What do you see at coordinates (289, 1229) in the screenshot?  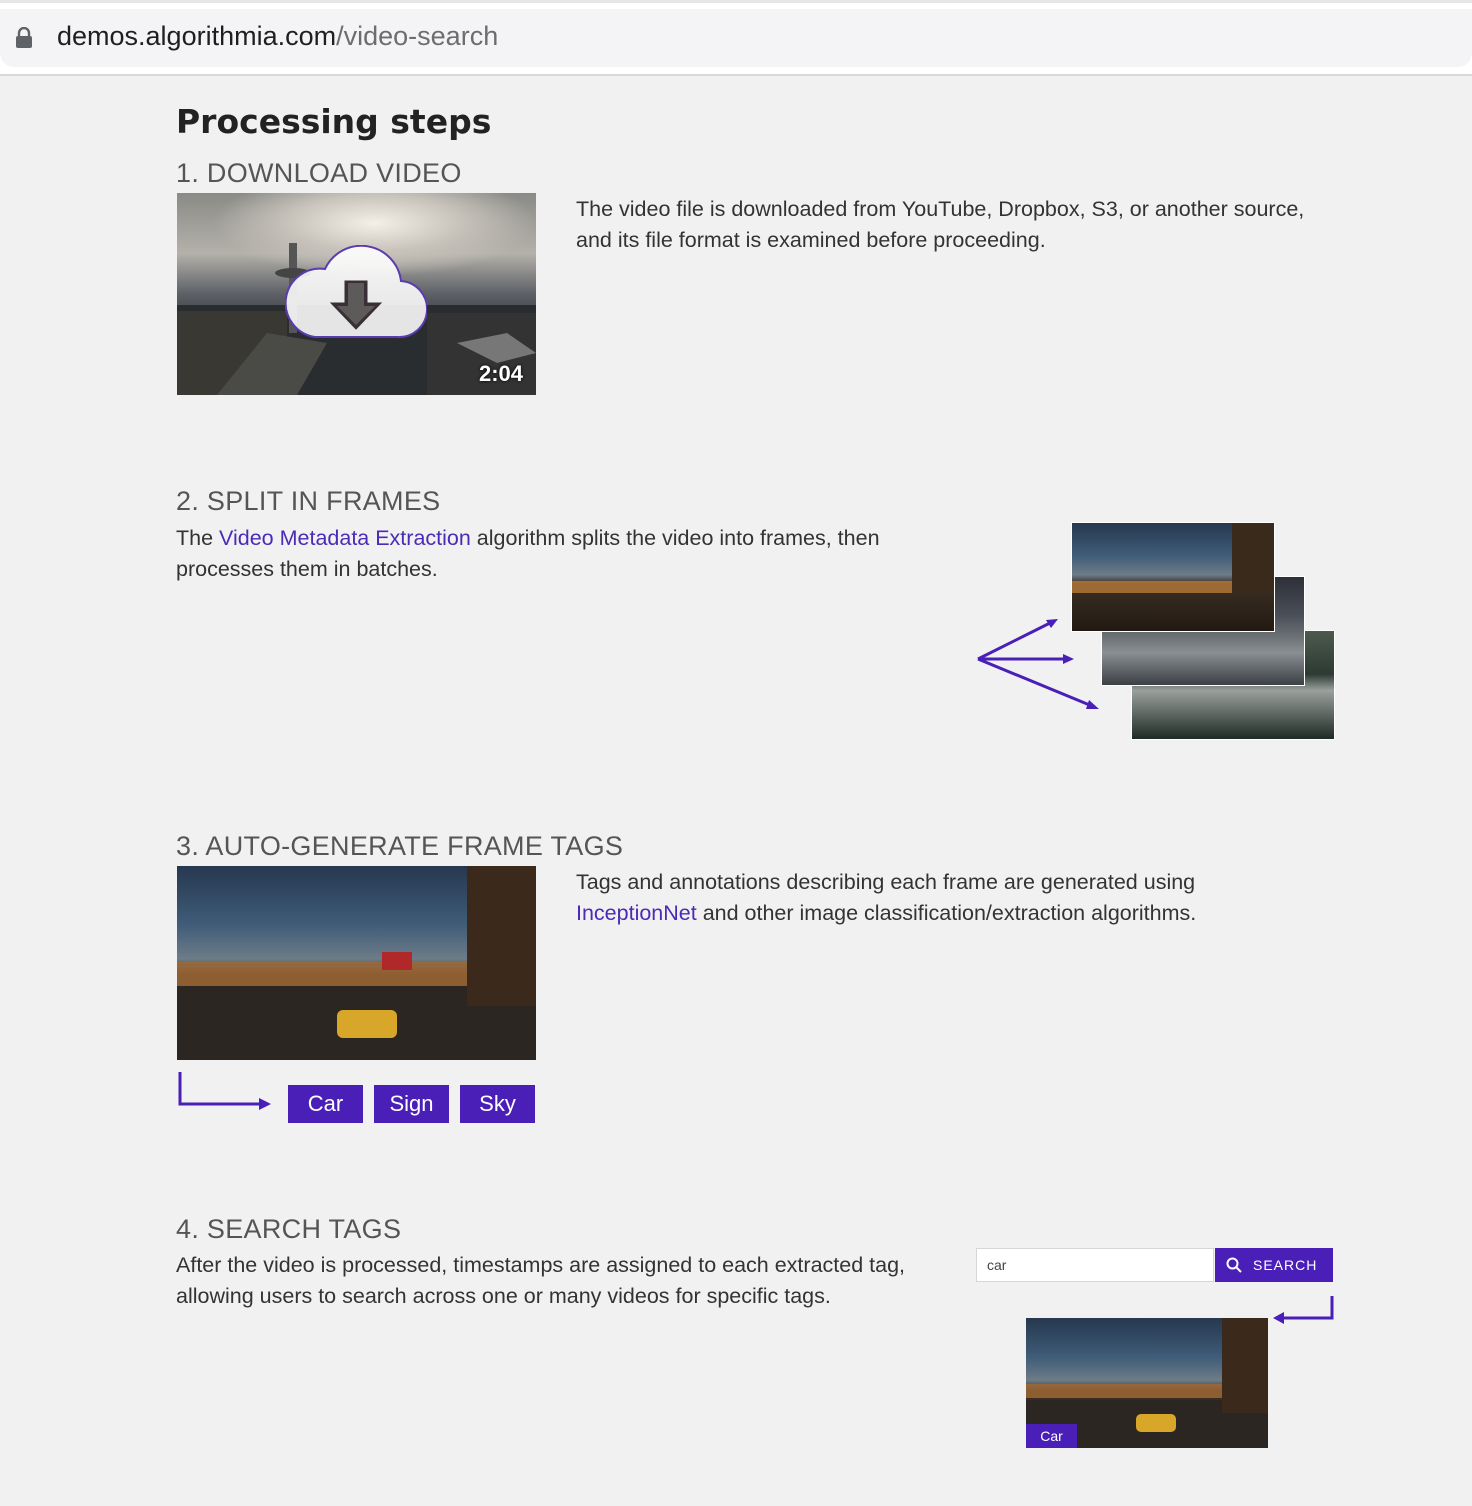 I see `step-4-title: 4. SEARCH TAGS` at bounding box center [289, 1229].